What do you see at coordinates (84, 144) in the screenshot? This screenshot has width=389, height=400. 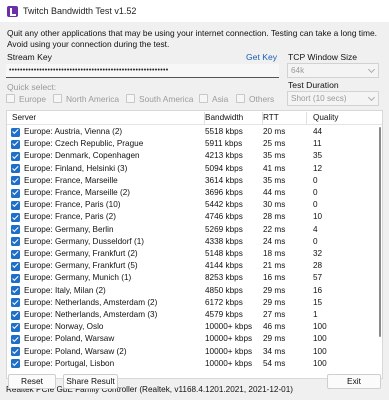 I see `server-name: Europe: Czech Republic, Prague` at bounding box center [84, 144].